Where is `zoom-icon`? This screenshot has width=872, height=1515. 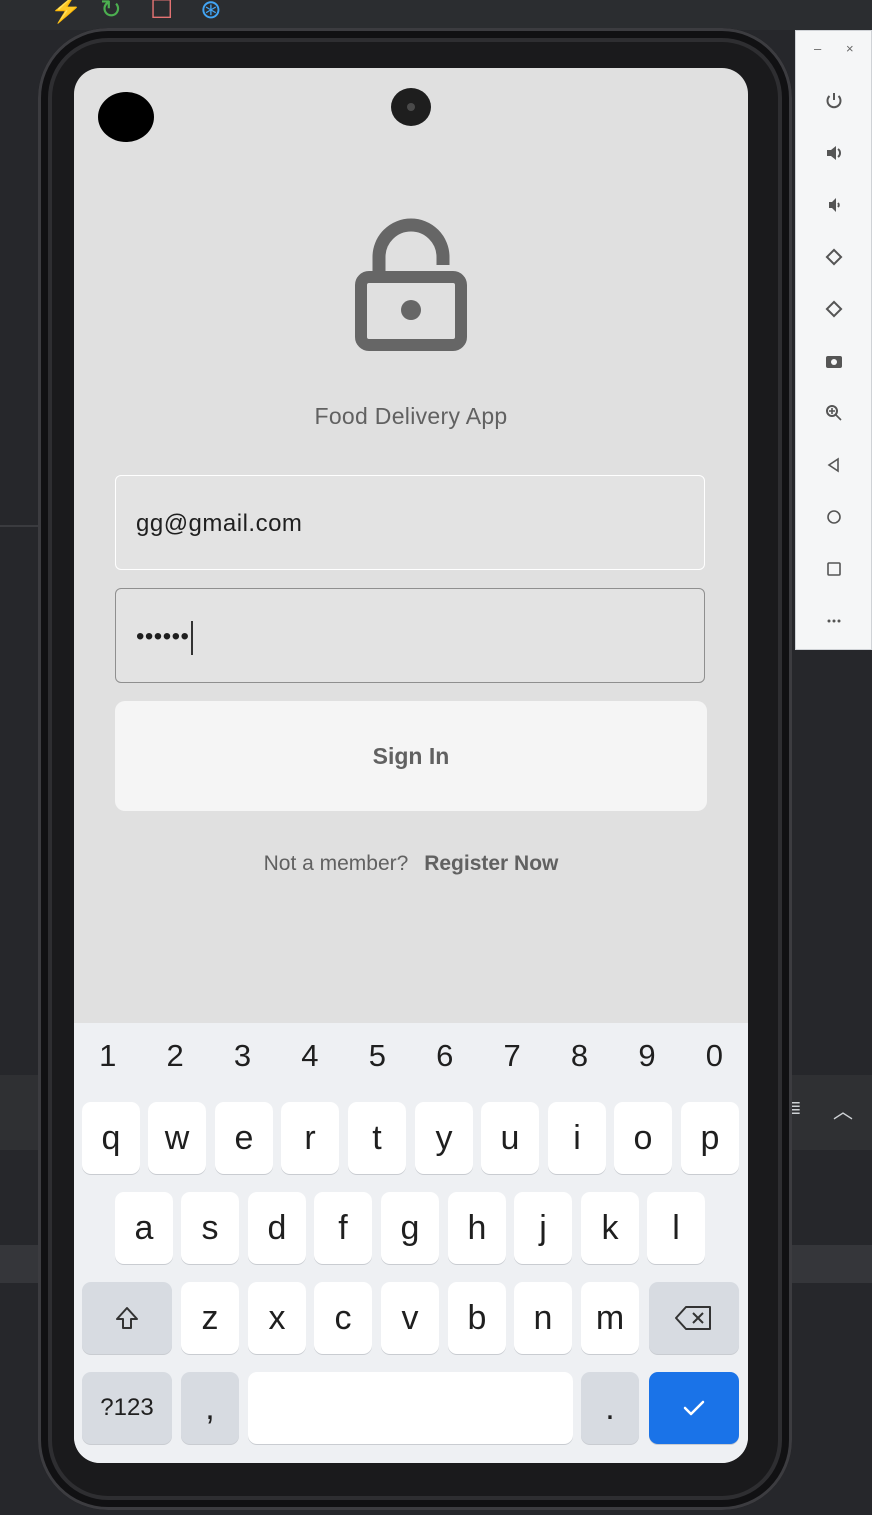 zoom-icon is located at coordinates (833, 413).